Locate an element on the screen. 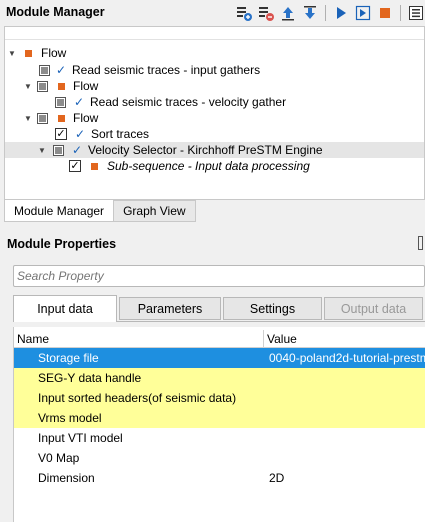 The height and width of the screenshot is (522, 425). property-value: 2D is located at coordinates (346, 478).